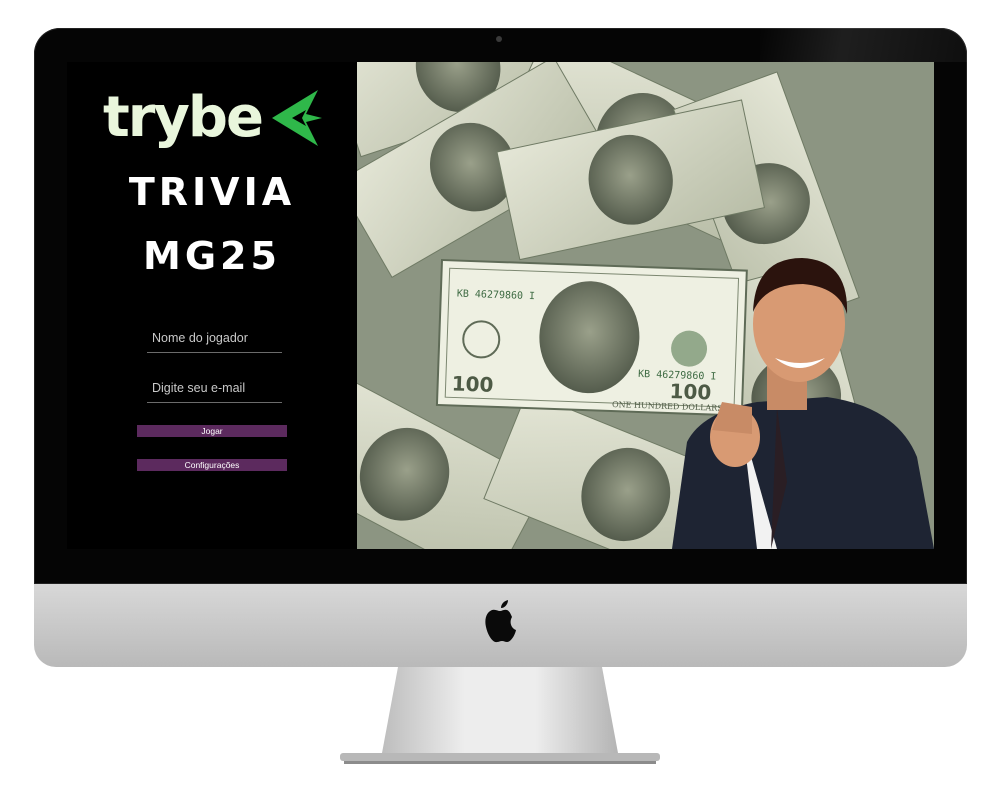  Describe the element at coordinates (214, 338) in the screenshot. I see `player-name-input` at that location.